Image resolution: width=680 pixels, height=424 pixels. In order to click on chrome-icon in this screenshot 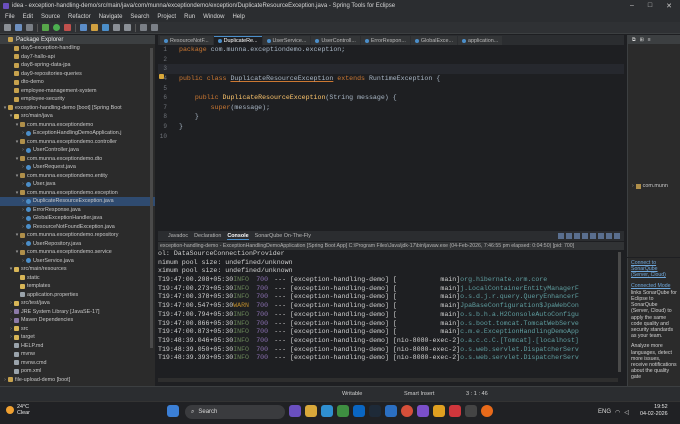, I will do `click(407, 411)`.